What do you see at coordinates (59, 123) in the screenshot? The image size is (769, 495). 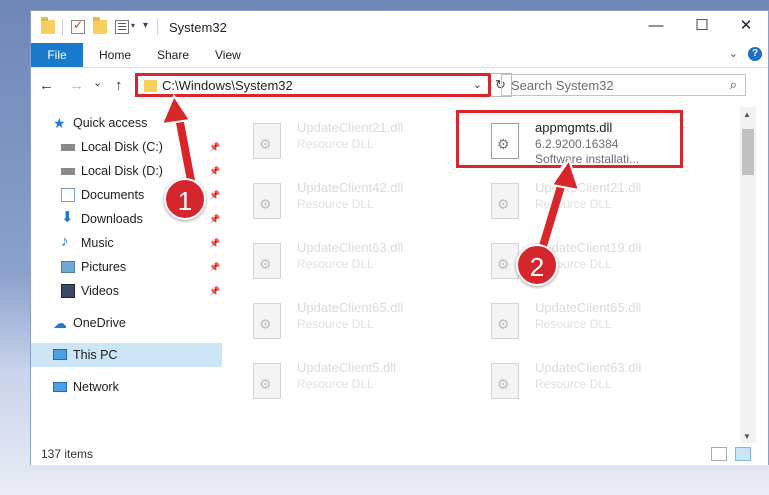 I see `star-icon: ★` at bounding box center [59, 123].